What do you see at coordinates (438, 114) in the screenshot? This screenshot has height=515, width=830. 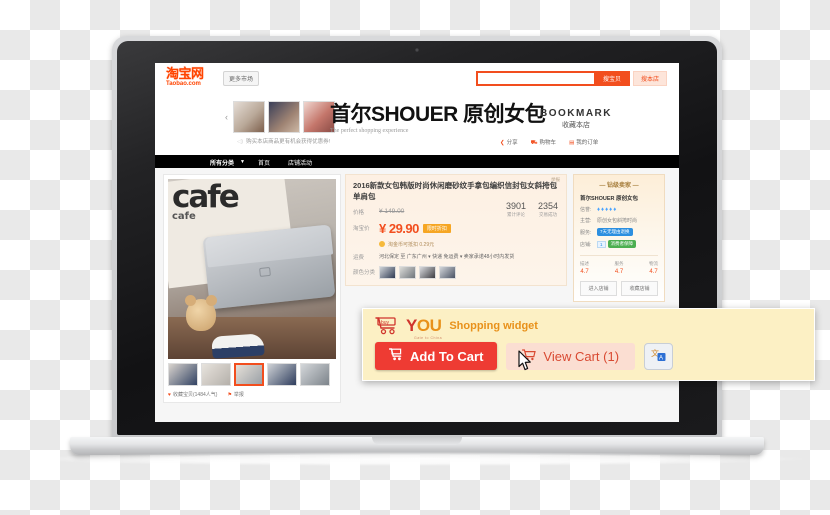 I see `shop-title-text: 首尔SHOUER 原创女包` at bounding box center [438, 114].